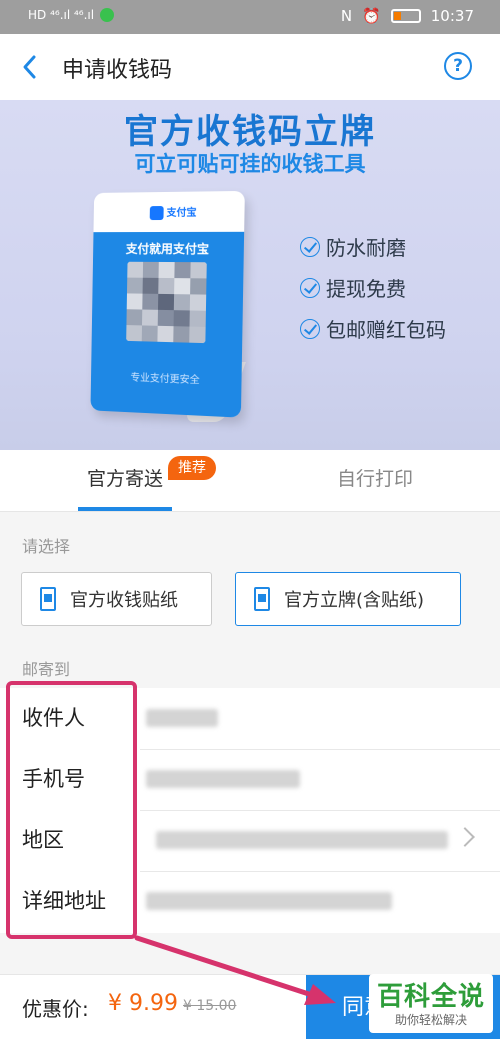 Image resolution: width=500 pixels, height=1039 pixels. I want to click on sticker-icon, so click(48, 599).